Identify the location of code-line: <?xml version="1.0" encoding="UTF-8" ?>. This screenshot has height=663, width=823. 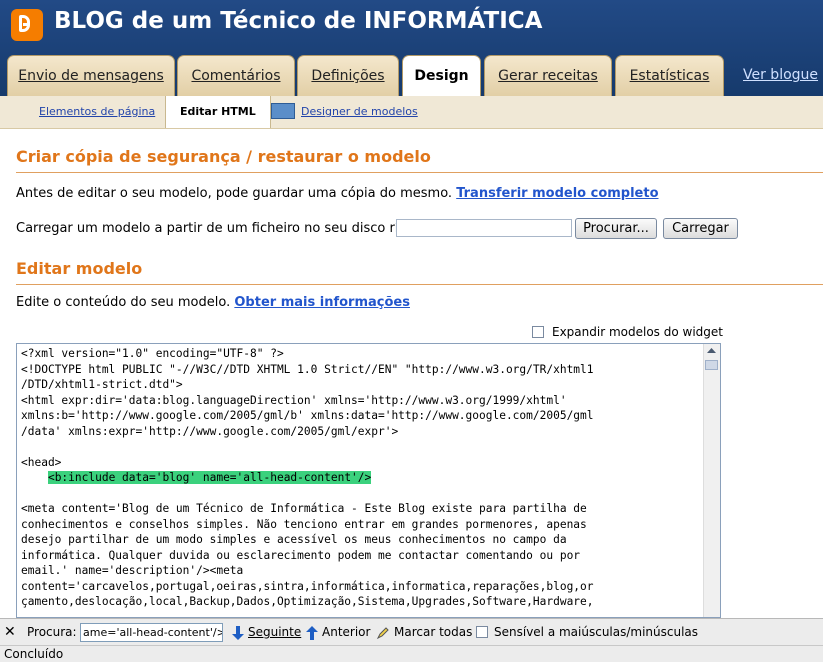
(363, 354).